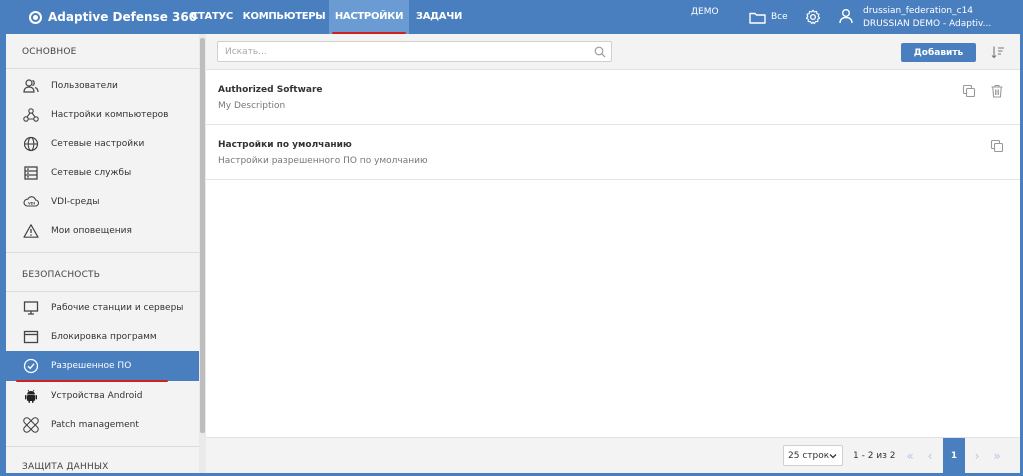 The width and height of the screenshot is (1023, 476). What do you see at coordinates (35, 17) in the screenshot?
I see `brand-logo-icon` at bounding box center [35, 17].